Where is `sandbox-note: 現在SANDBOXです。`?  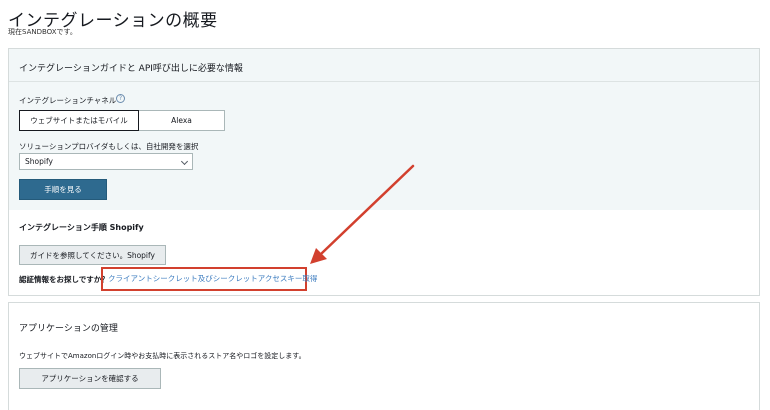
sandbox-note: 現在SANDBOXです。 is located at coordinates (42, 32).